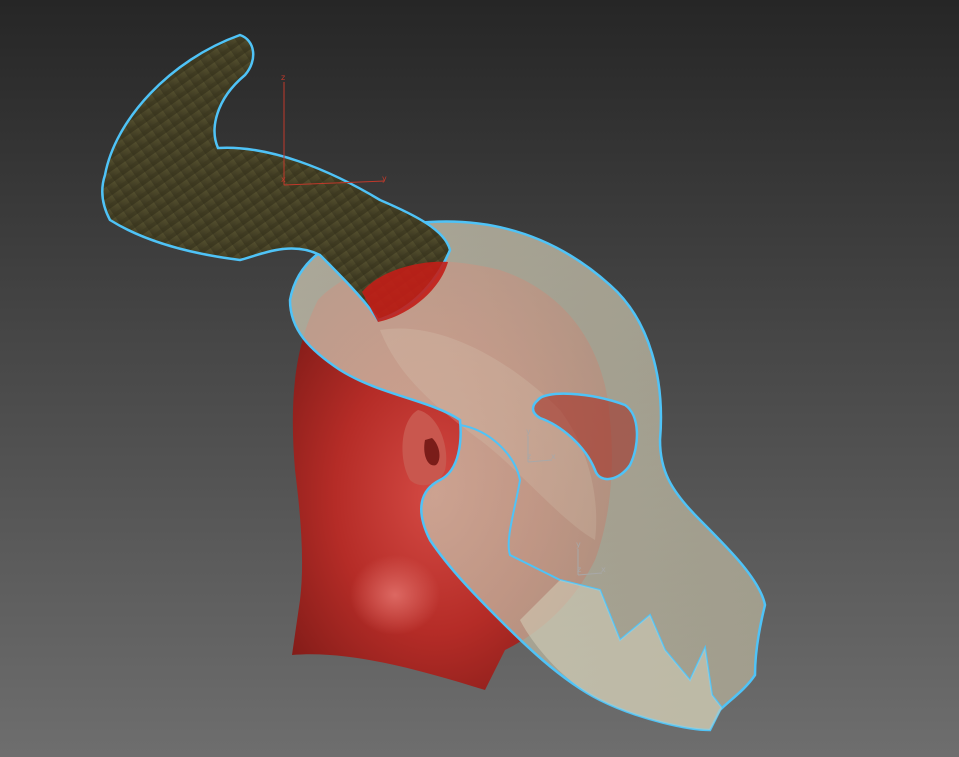 Image resolution: width=959 pixels, height=757 pixels. I want to click on pivot-eye-x-label: x, so click(553, 456).